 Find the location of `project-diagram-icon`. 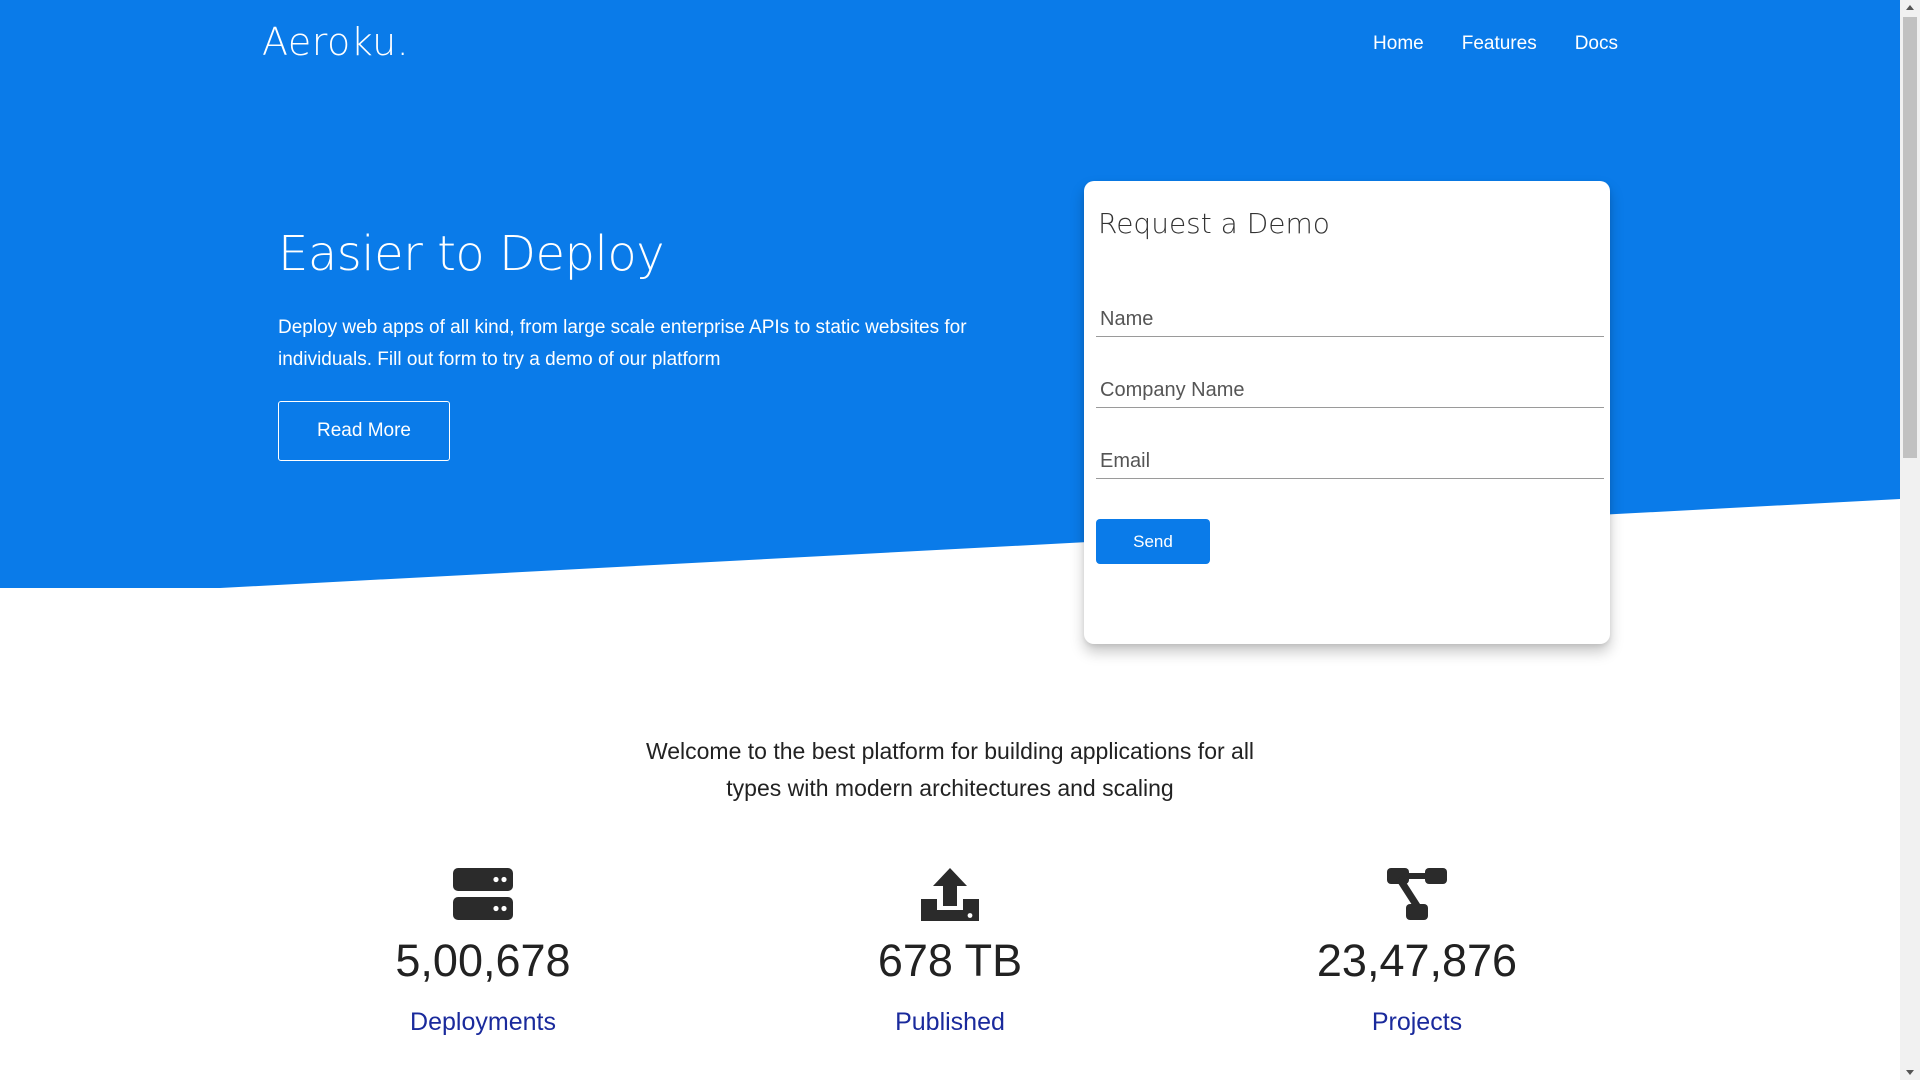

project-diagram-icon is located at coordinates (1417, 894).